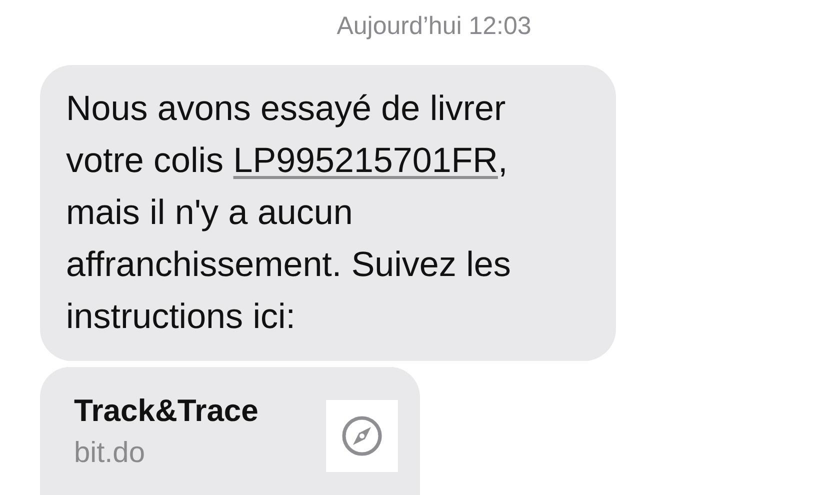 The image size is (828, 495). I want to click on preview-domain: bit.do, so click(110, 453).